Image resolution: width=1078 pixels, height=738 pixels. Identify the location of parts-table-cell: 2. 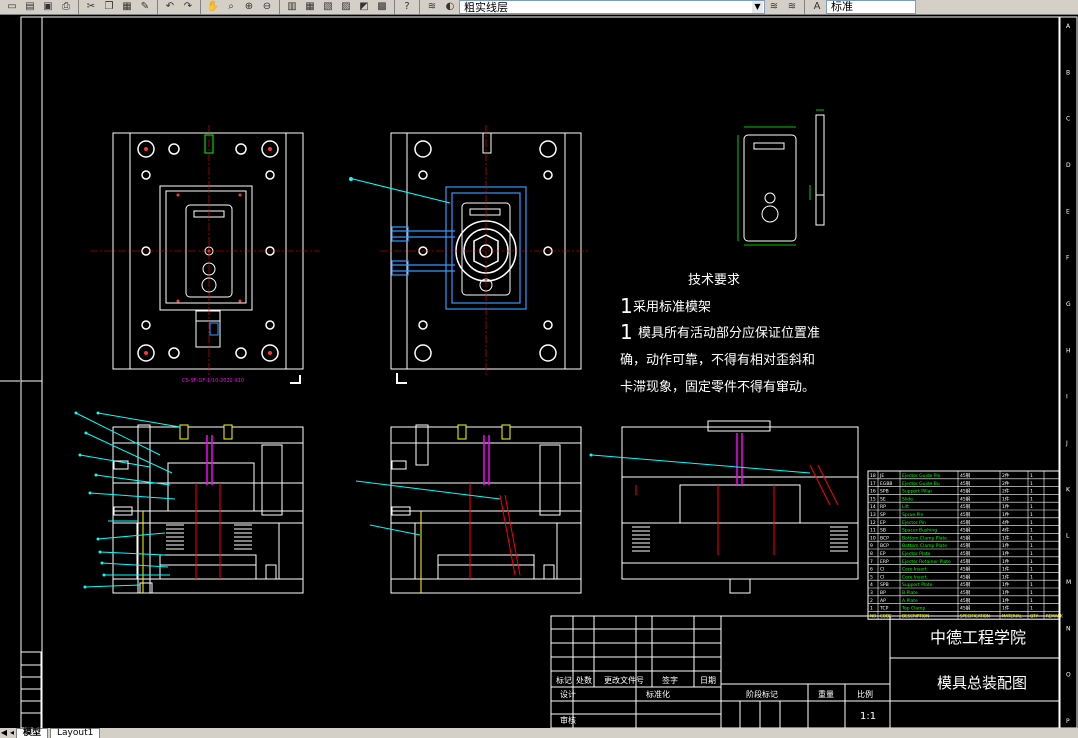
(871, 601).